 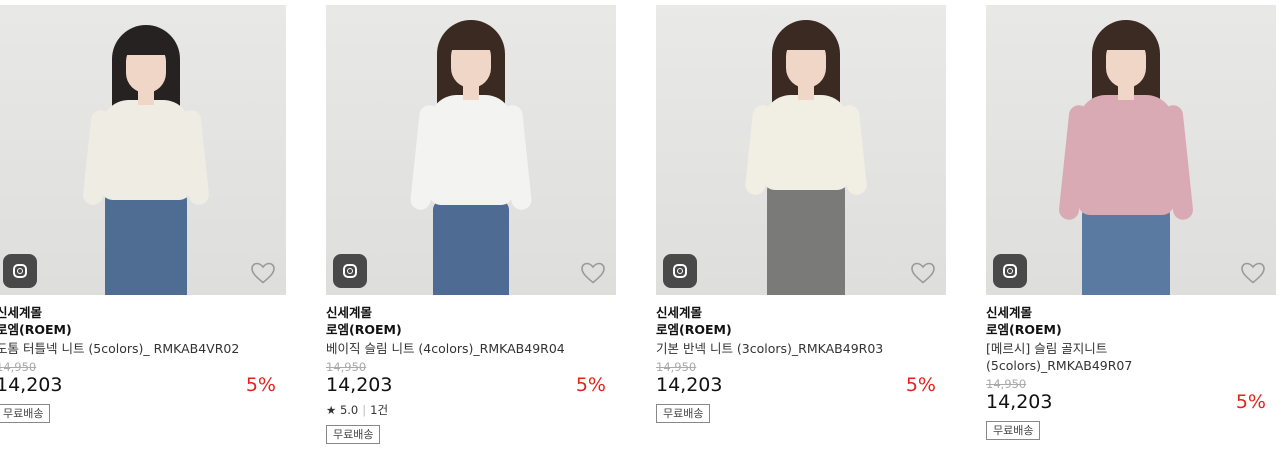 I want to click on product-title: 기본 반넥 니트 (3colors)_RMKAB49R03, so click(x=801, y=348).